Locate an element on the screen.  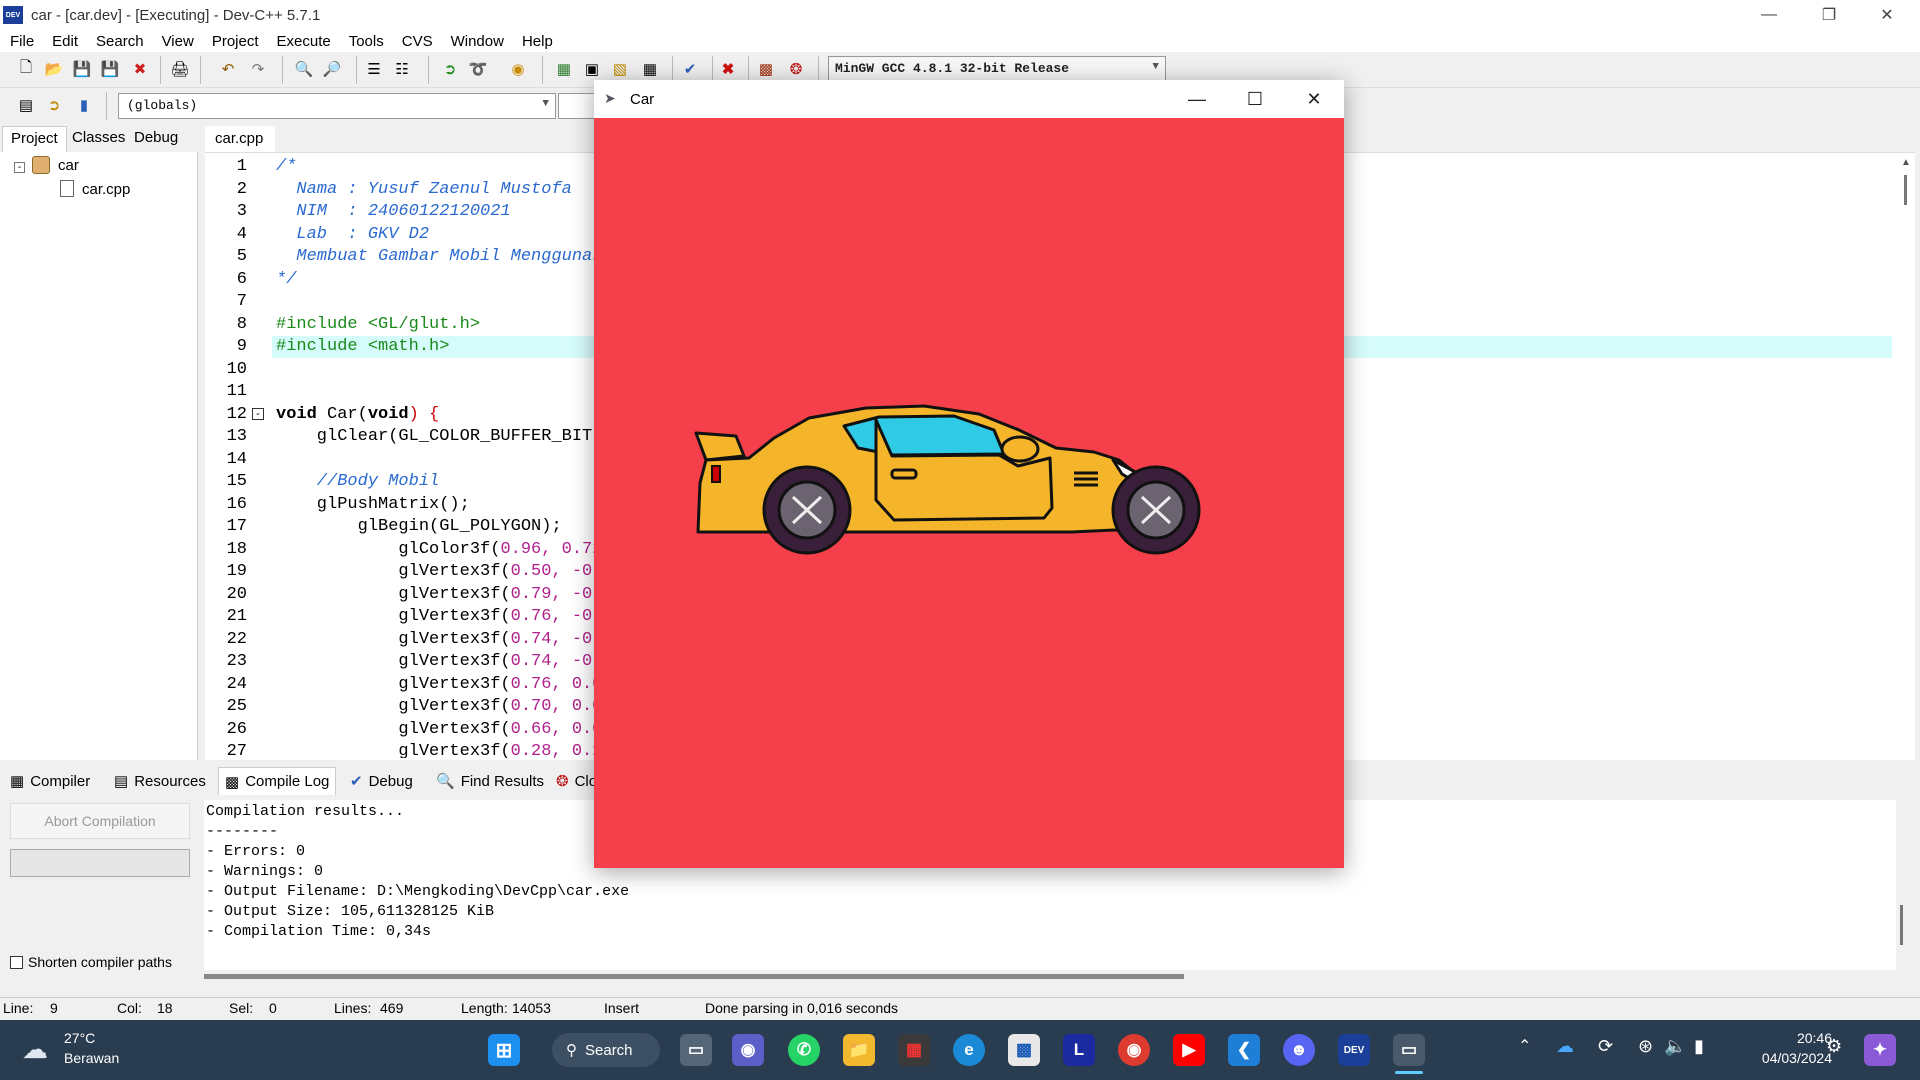
tab-debug-output: ✔ Debug is located at coordinates (381, 781).